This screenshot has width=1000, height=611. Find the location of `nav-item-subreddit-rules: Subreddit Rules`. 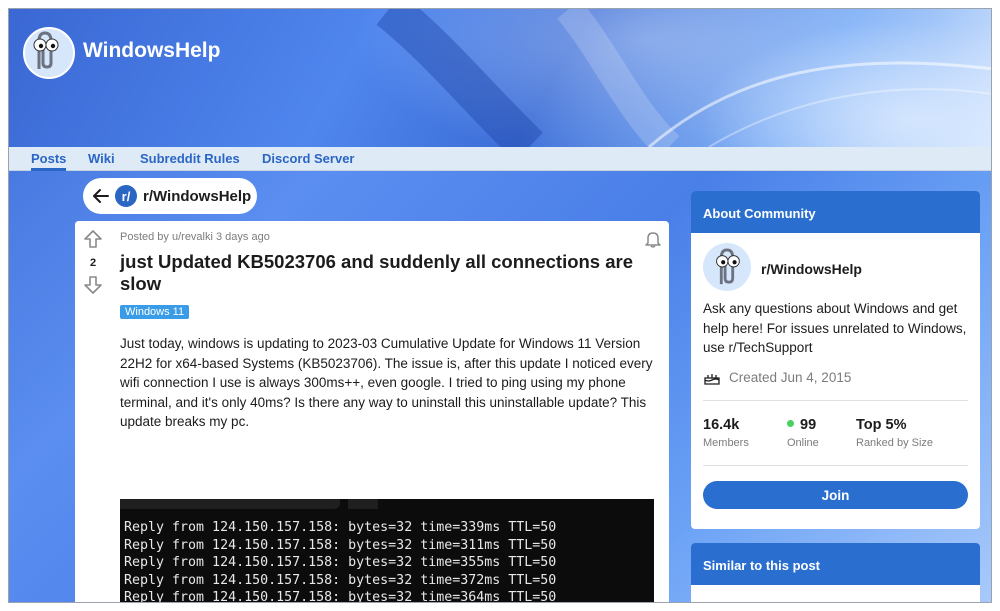

nav-item-subreddit-rules: Subreddit Rules is located at coordinates (190, 161).